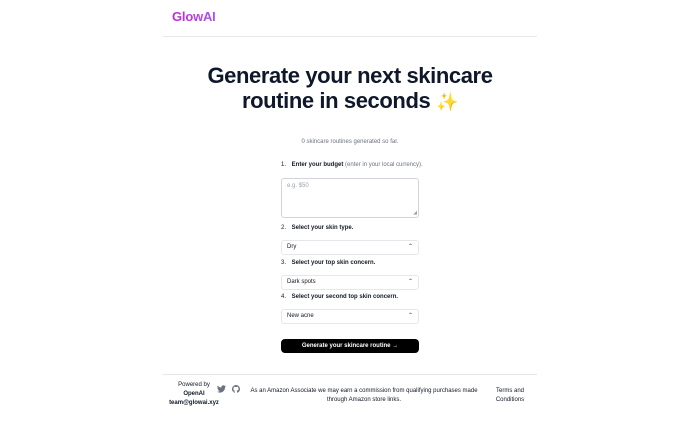 The height and width of the screenshot is (438, 700). I want to click on terms-link: Terms and Conditions, so click(510, 396).